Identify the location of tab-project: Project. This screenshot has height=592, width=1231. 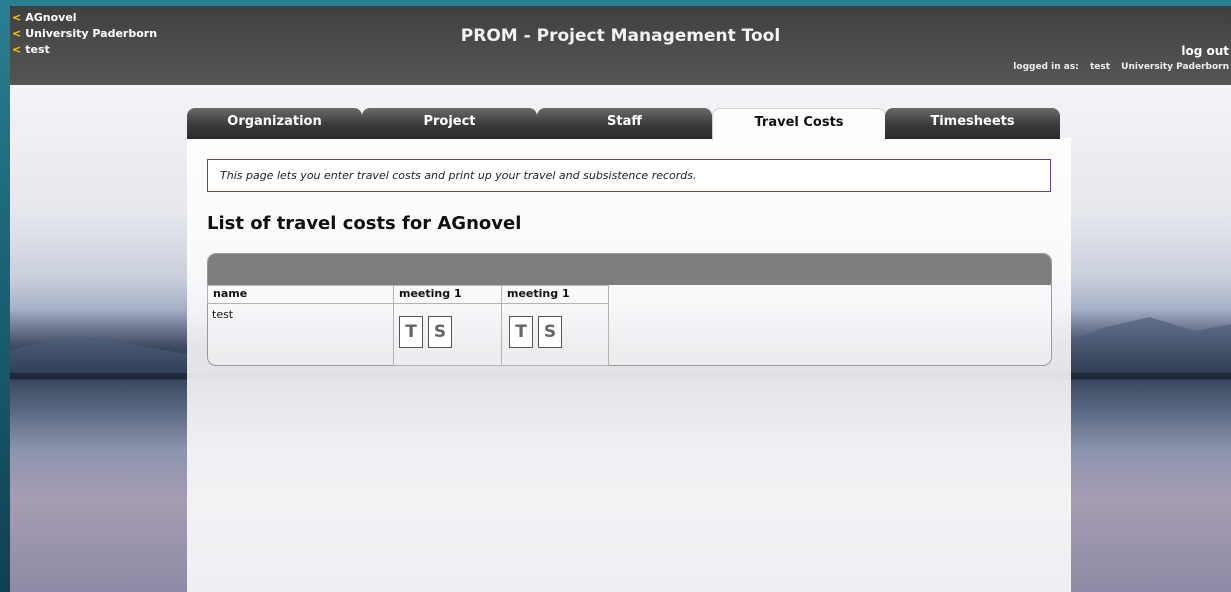
(449, 123).